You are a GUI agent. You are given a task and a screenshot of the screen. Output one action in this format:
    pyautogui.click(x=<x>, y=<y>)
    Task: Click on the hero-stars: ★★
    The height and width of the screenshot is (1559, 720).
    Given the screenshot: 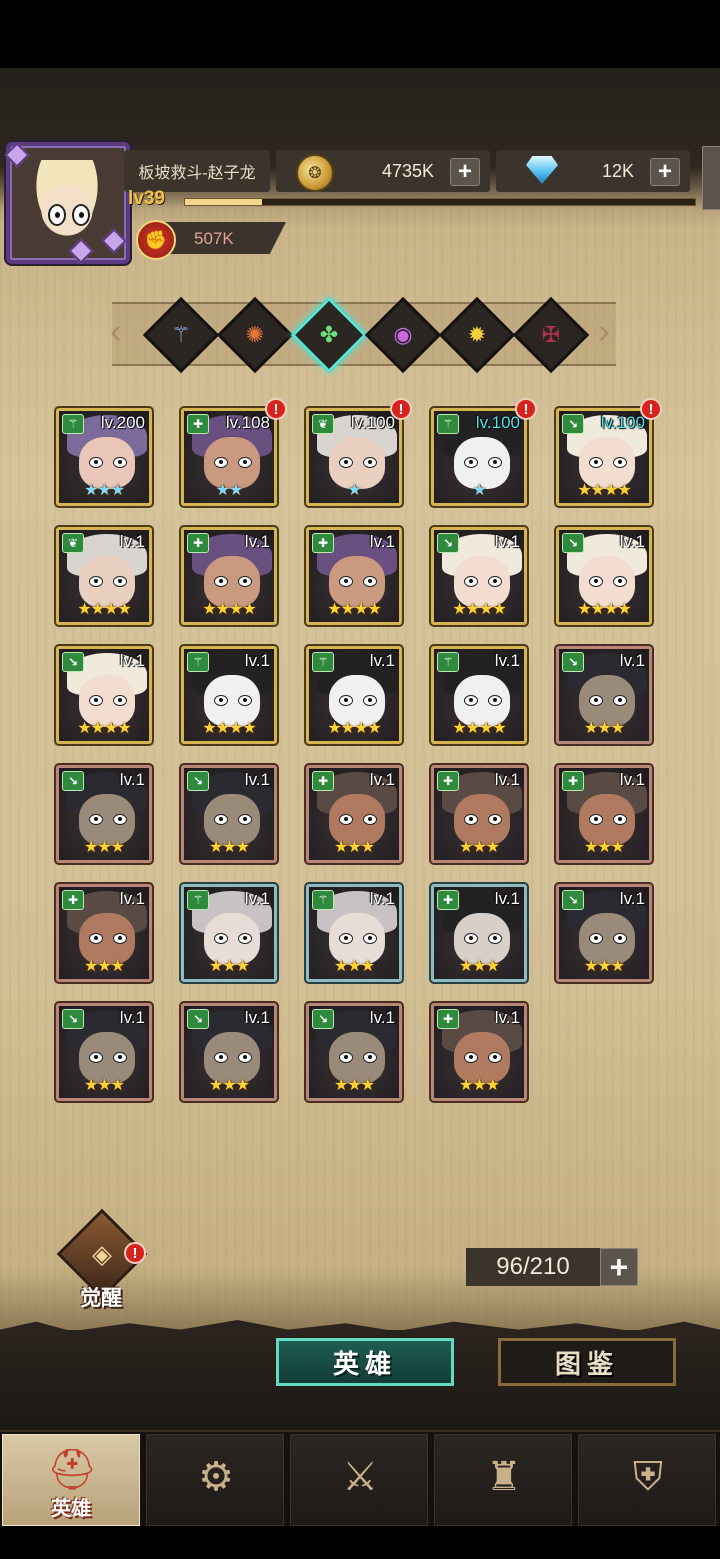 What is the action you would take?
    pyautogui.click(x=229, y=490)
    